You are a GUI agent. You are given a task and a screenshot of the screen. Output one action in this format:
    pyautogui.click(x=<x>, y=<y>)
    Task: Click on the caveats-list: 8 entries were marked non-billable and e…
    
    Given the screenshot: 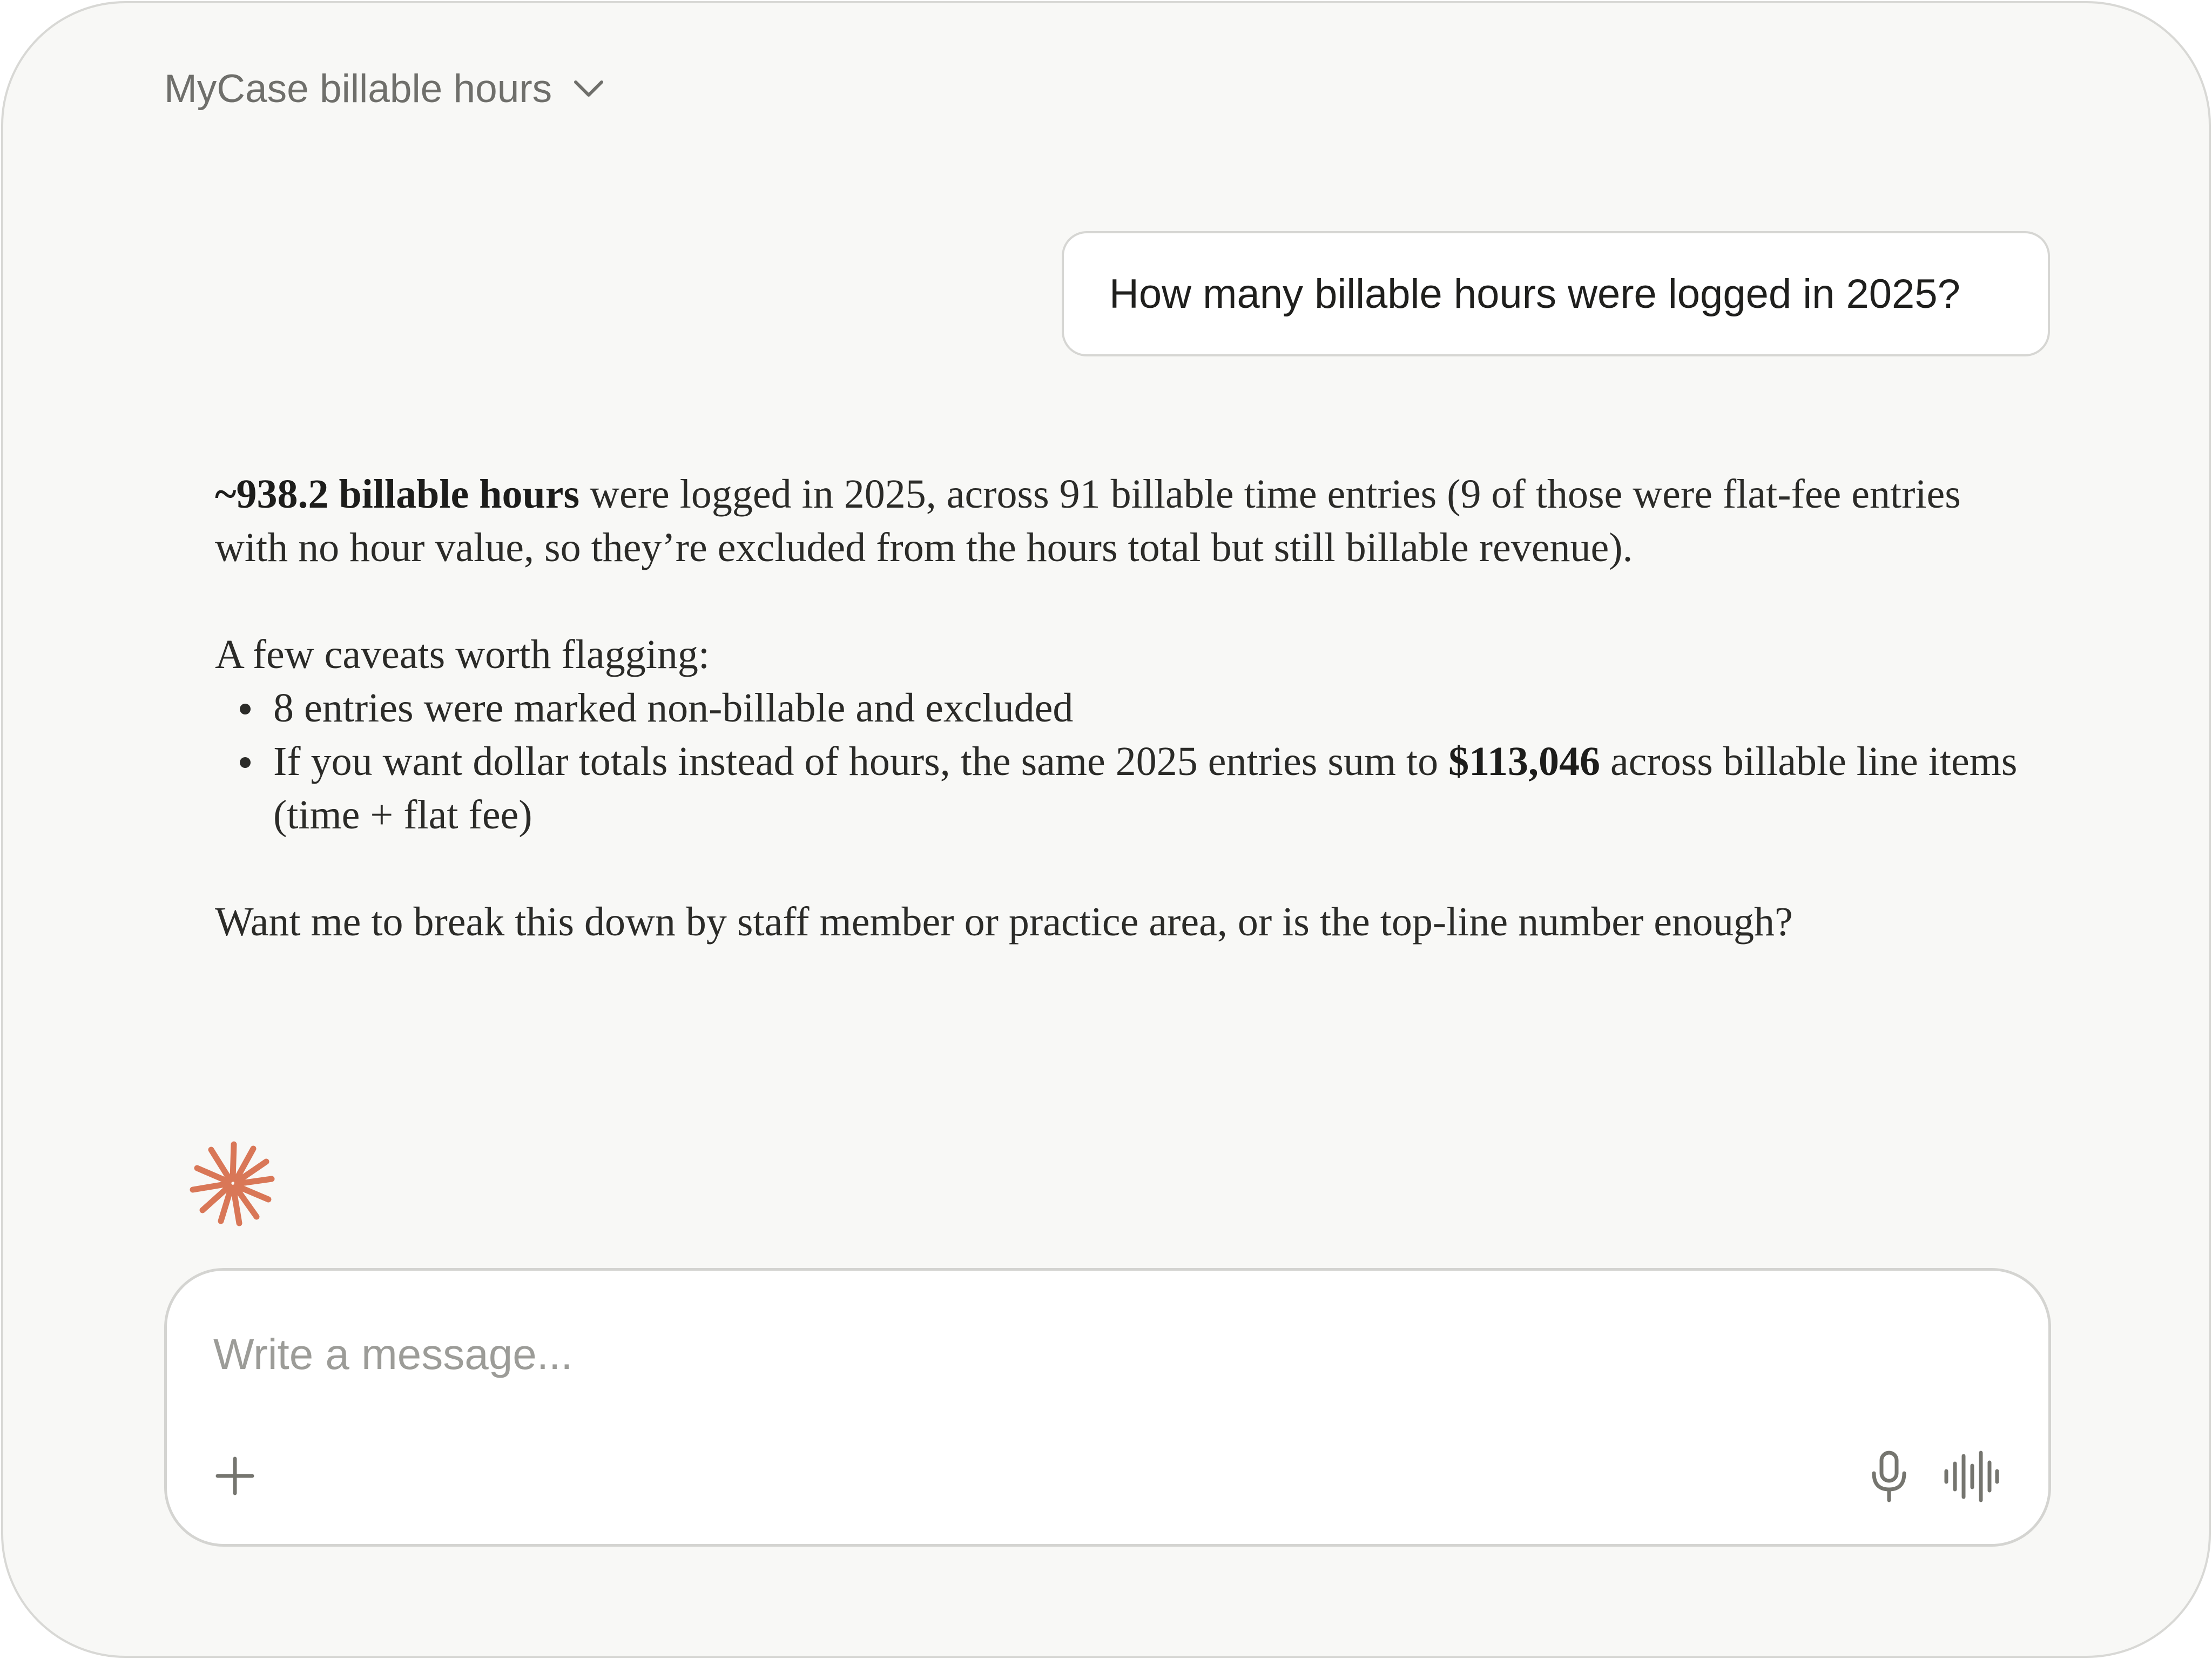 What is the action you would take?
    pyautogui.click(x=1122, y=762)
    